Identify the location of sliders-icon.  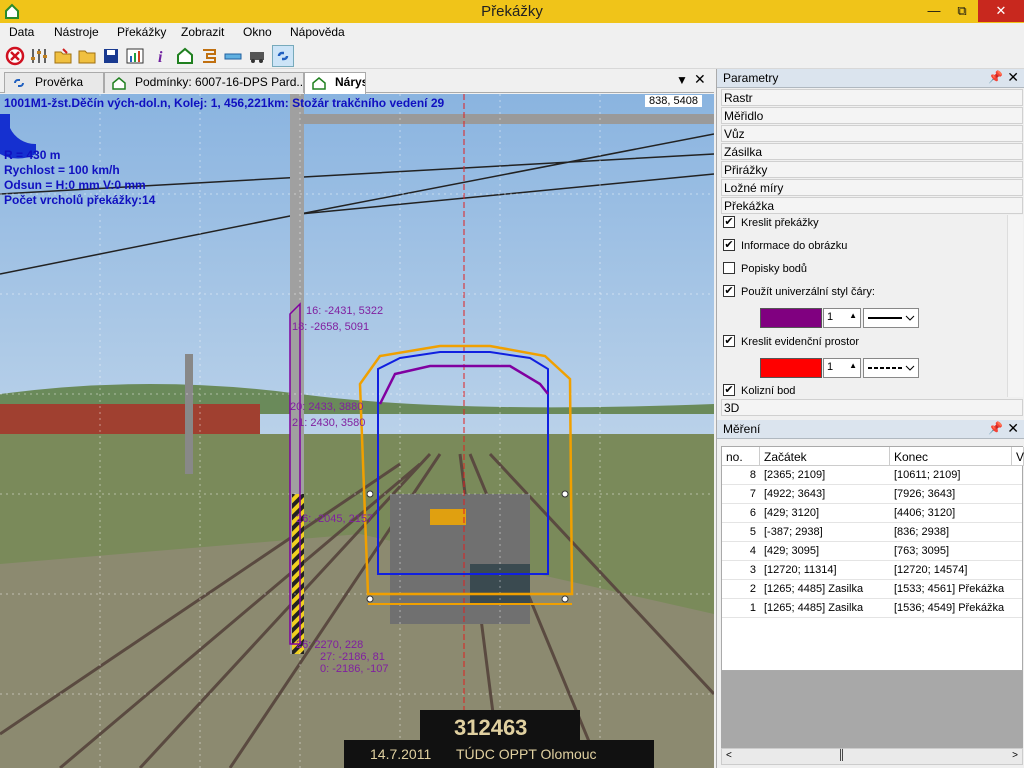
(39, 56).